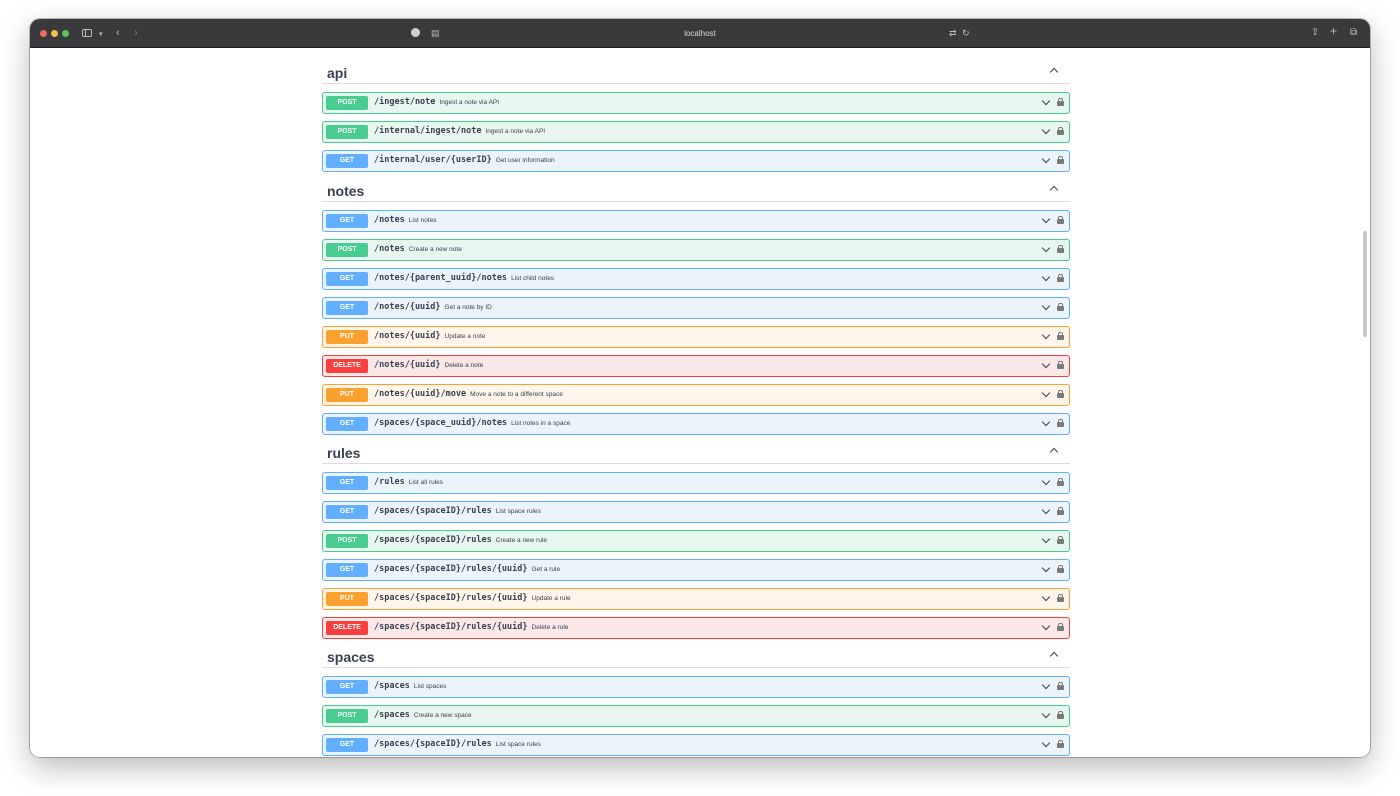 The width and height of the screenshot is (1400, 796). I want to click on operation-row: GET/notes List notes, so click(696, 221).